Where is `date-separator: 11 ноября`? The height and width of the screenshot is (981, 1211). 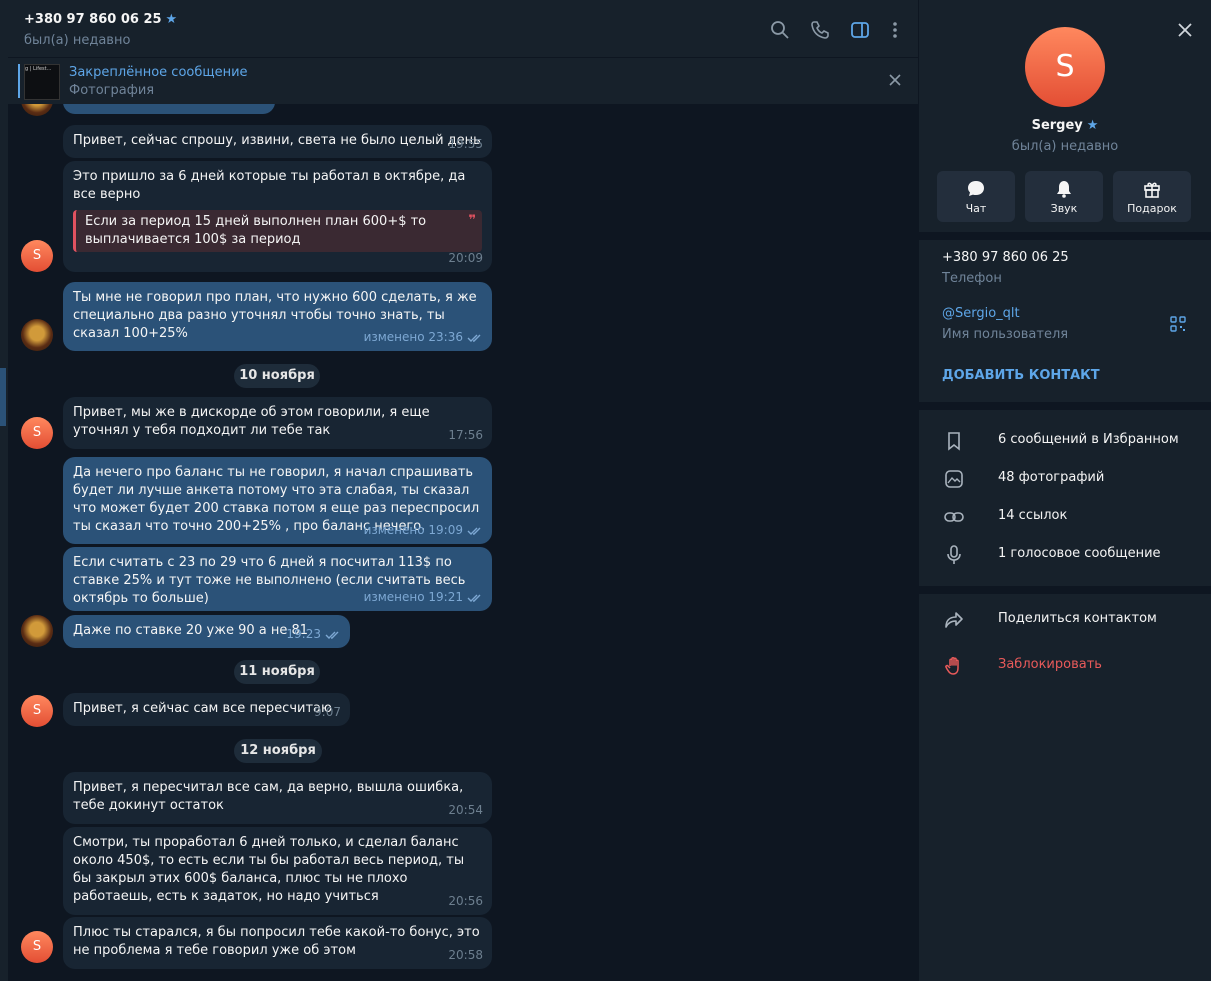
date-separator: 11 ноября is located at coordinates (277, 672).